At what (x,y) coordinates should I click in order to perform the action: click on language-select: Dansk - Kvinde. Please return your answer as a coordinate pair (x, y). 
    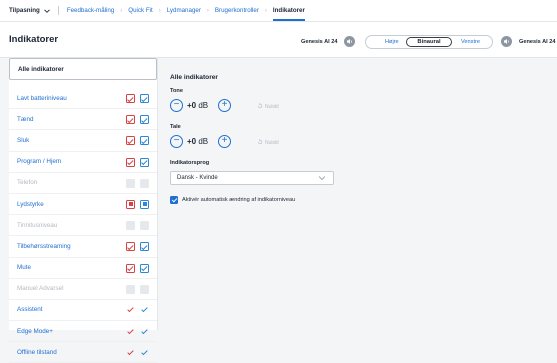
    Looking at the image, I should click on (252, 178).